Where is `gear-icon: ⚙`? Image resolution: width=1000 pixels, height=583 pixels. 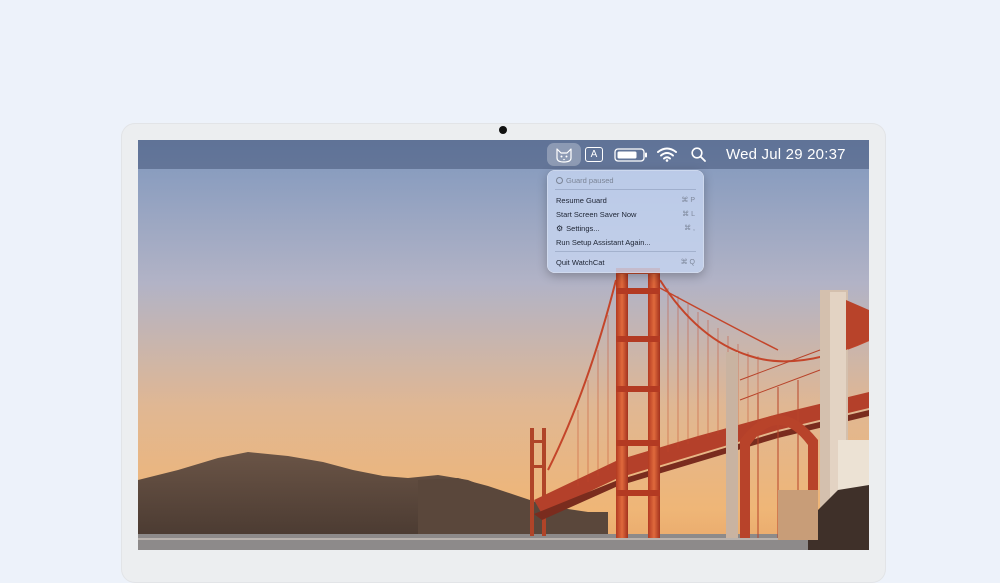 gear-icon: ⚙ is located at coordinates (560, 228).